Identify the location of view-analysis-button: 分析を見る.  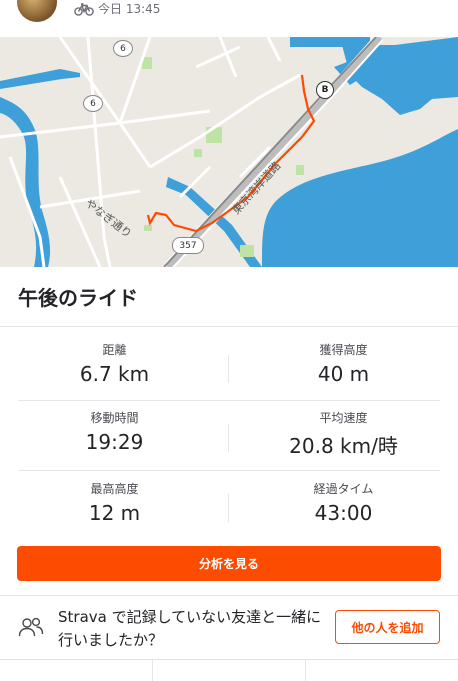
(229, 563).